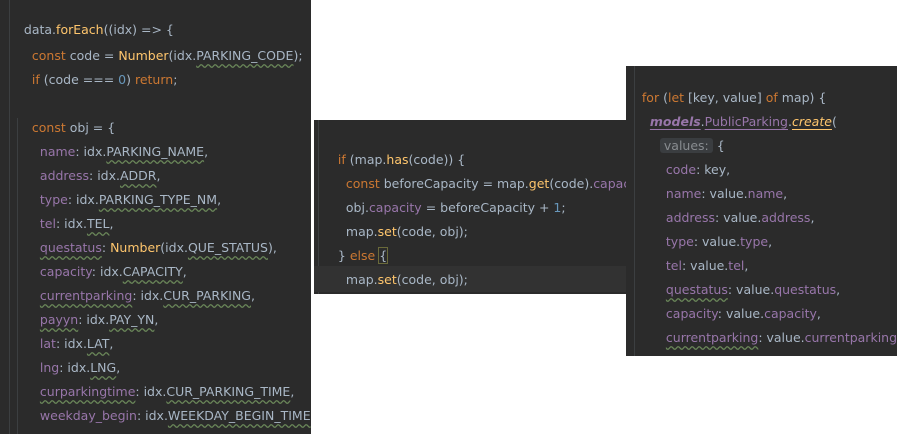  What do you see at coordinates (773, 299) in the screenshot?
I see `code-line: capacity: value.capacity,` at bounding box center [773, 299].